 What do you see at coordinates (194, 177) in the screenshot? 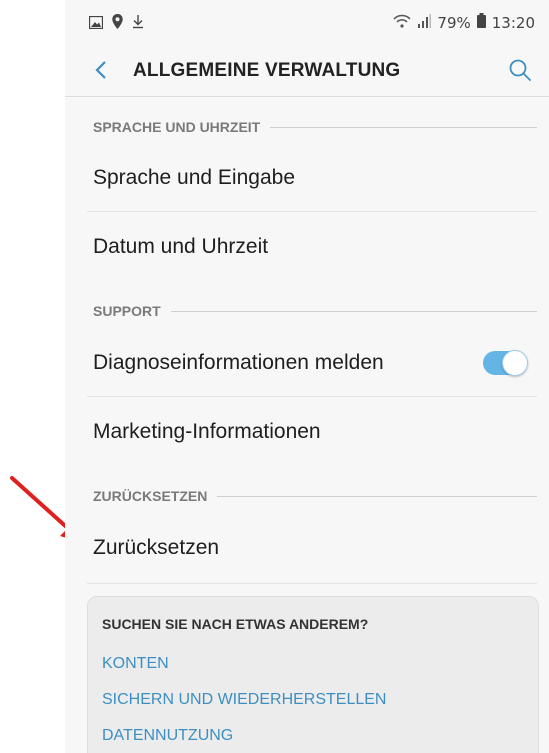
I see `settings-item-label: Sprache und Eingabe` at bounding box center [194, 177].